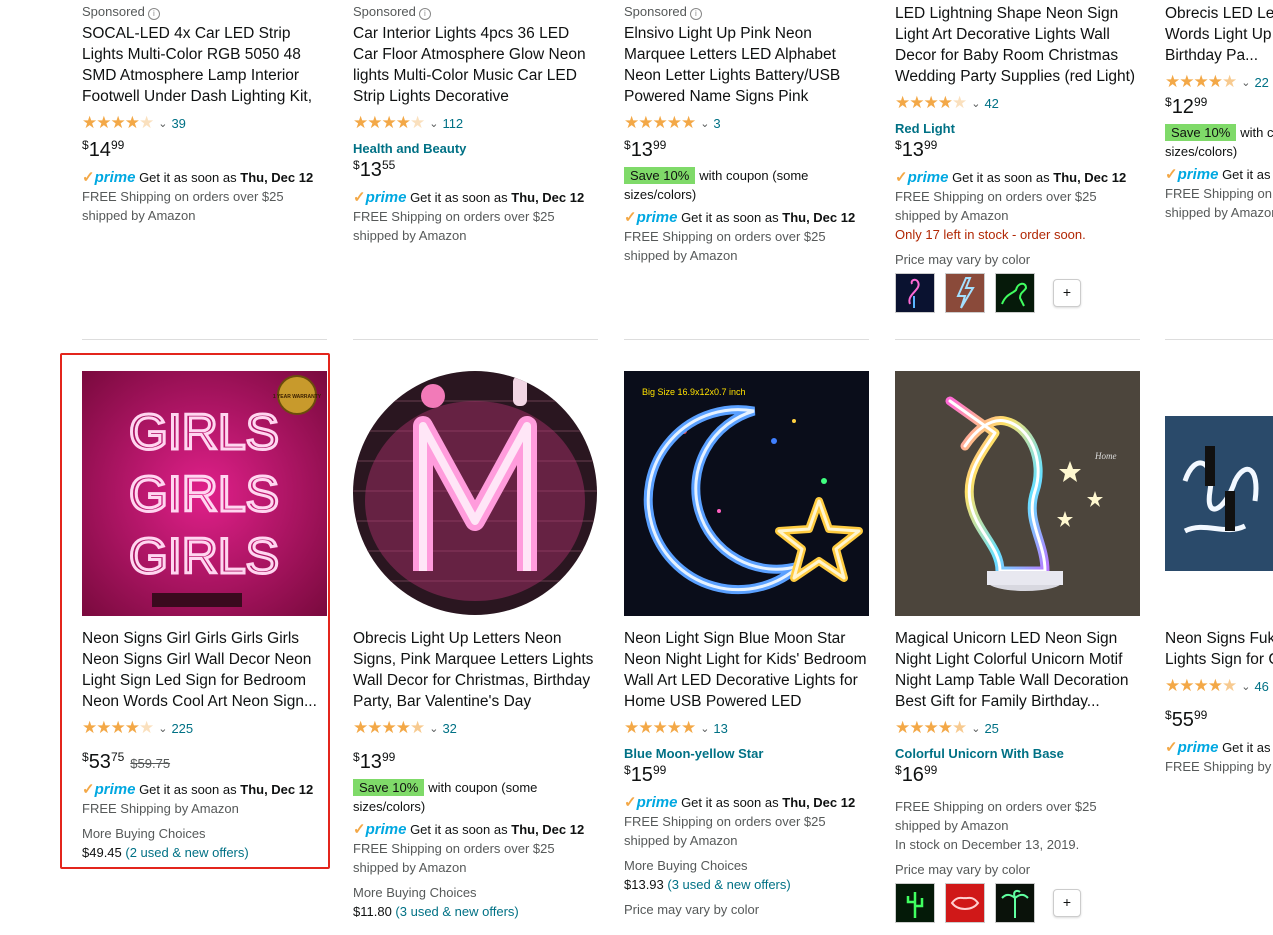 The height and width of the screenshot is (935, 1273). What do you see at coordinates (1015, 903) in the screenshot?
I see `palm-tree-swatch` at bounding box center [1015, 903].